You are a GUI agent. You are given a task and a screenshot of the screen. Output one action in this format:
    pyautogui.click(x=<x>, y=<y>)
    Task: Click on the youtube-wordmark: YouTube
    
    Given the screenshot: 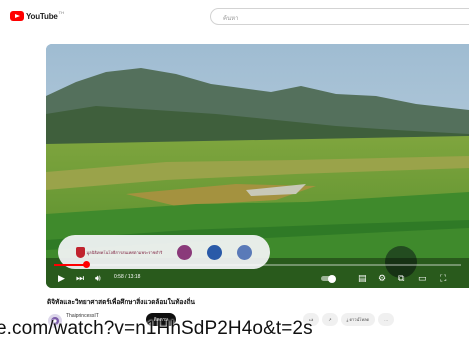 What is the action you would take?
    pyautogui.click(x=42, y=16)
    